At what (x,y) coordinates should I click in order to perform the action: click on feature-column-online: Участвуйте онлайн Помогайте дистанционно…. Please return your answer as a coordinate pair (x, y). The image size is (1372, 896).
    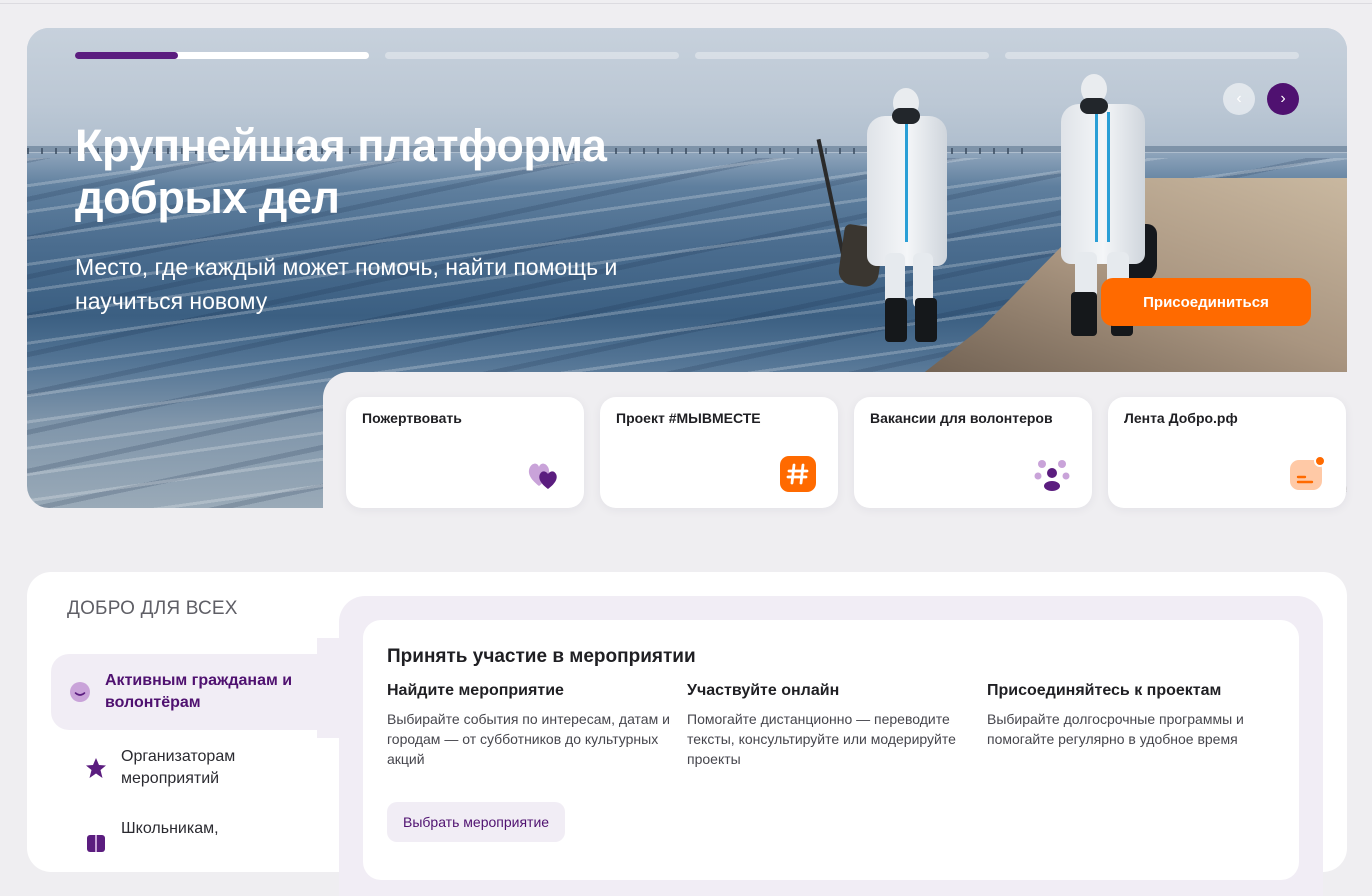
    Looking at the image, I should click on (832, 725).